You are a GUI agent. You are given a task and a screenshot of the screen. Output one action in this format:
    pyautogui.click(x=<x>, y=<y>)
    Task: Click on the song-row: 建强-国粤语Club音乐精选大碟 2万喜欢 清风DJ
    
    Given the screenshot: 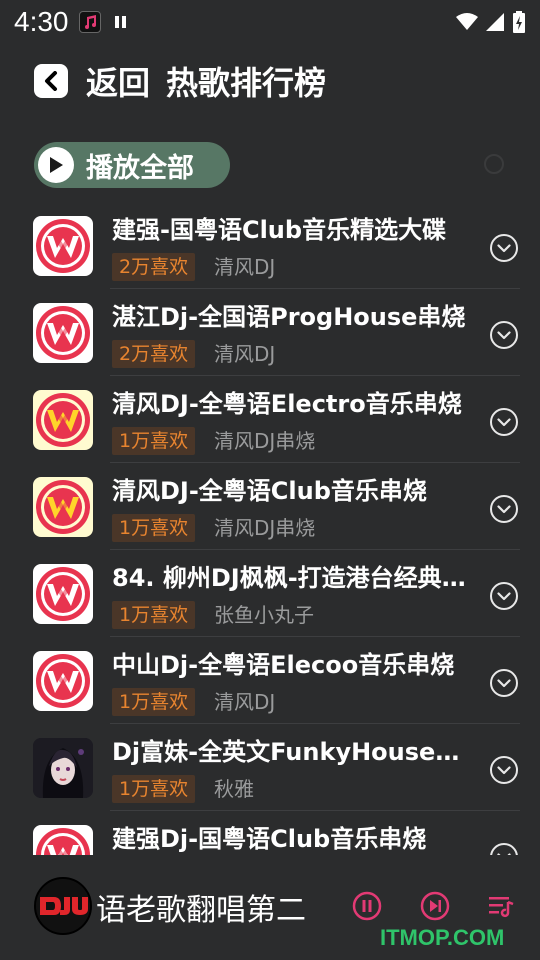 What is the action you would take?
    pyautogui.click(x=270, y=245)
    